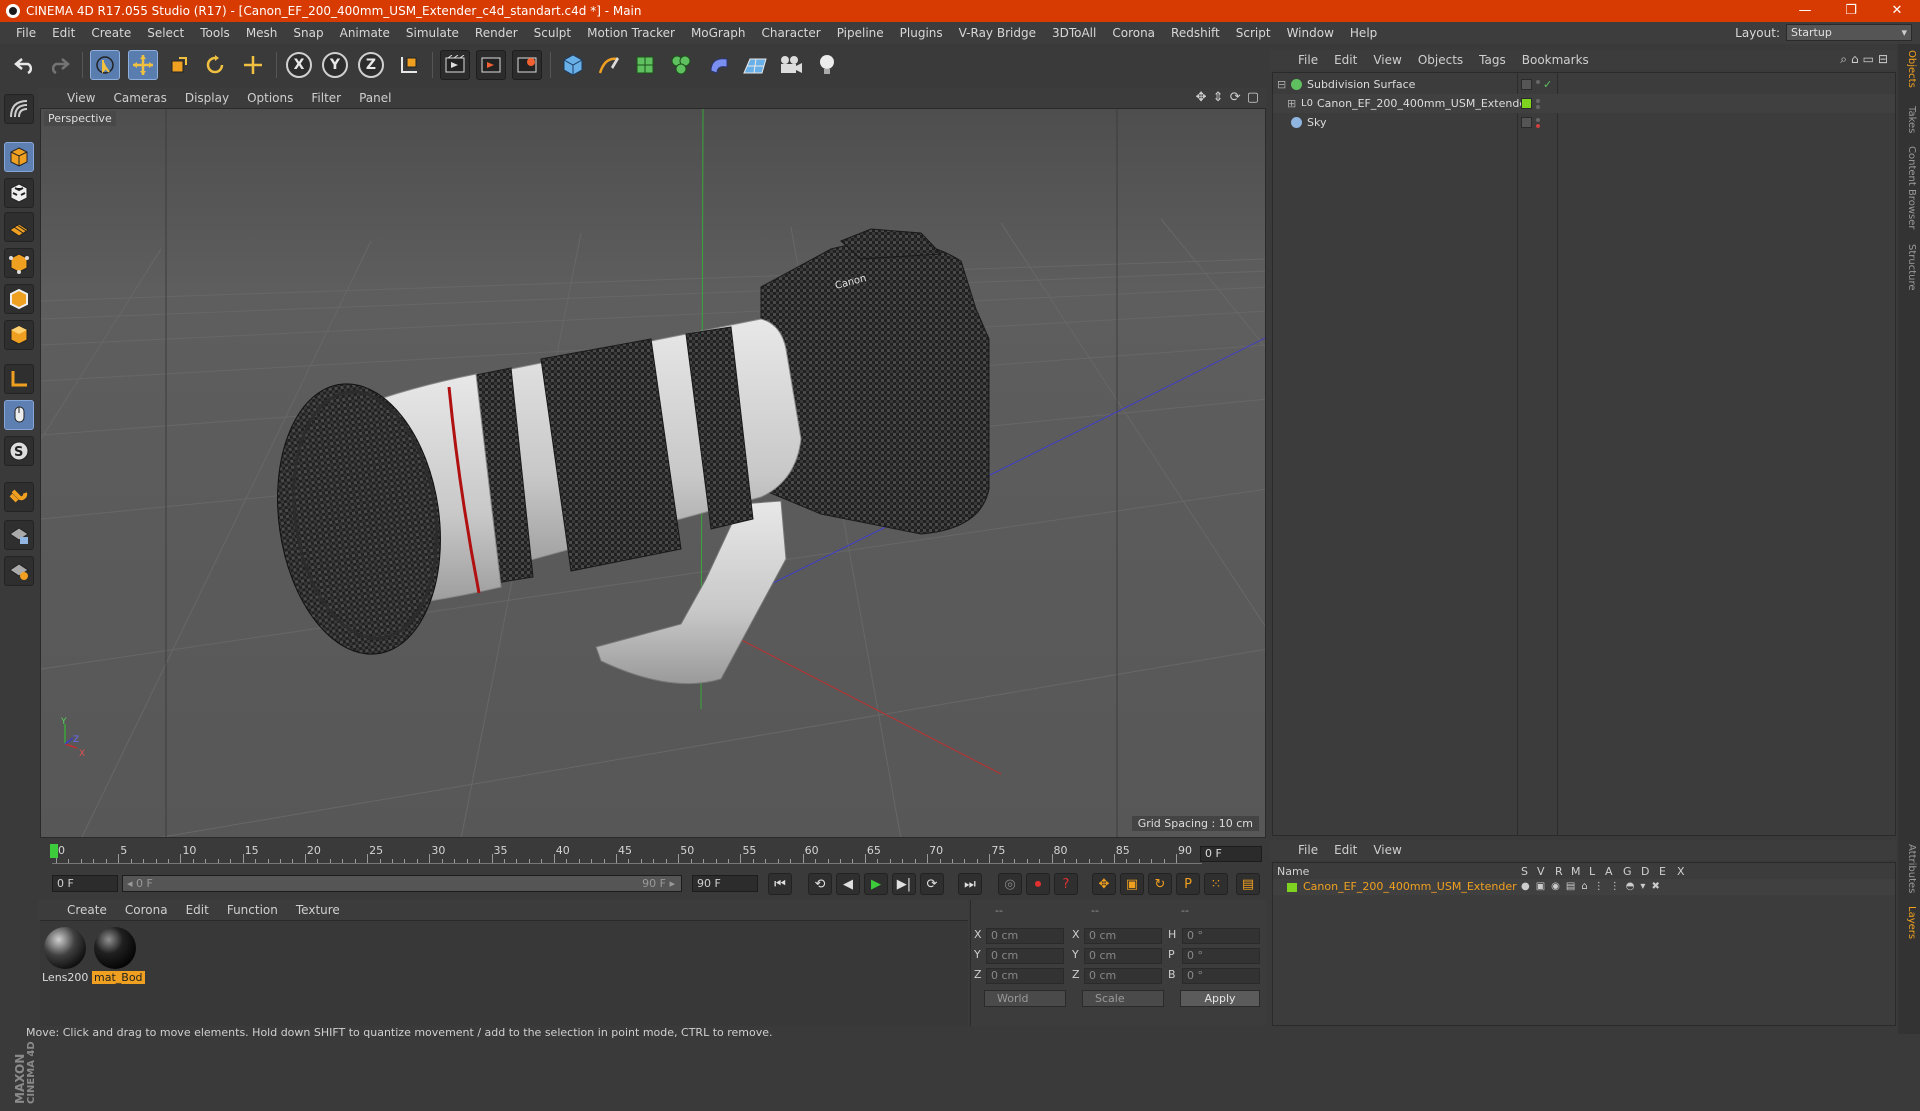  I want to click on position-y-field: 0 cm, so click(1025, 956).